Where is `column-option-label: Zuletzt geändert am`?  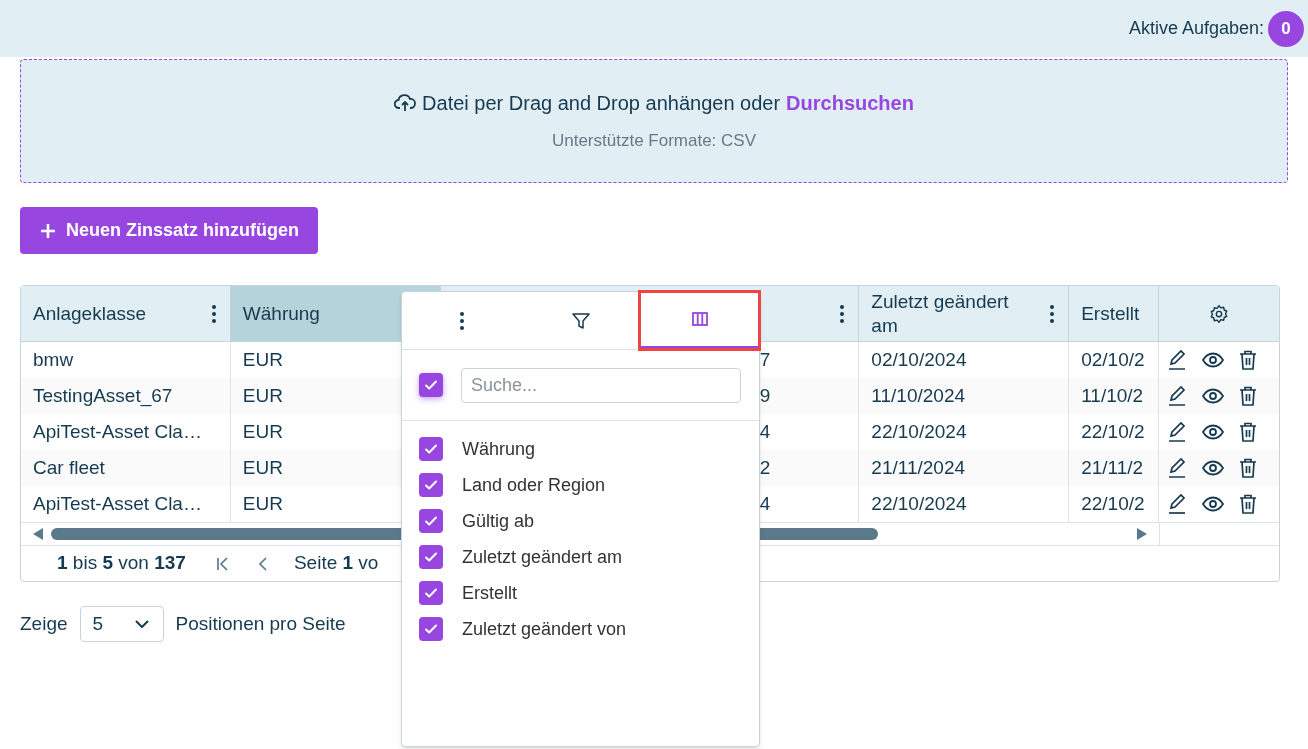
column-option-label: Zuletzt geändert am is located at coordinates (542, 557).